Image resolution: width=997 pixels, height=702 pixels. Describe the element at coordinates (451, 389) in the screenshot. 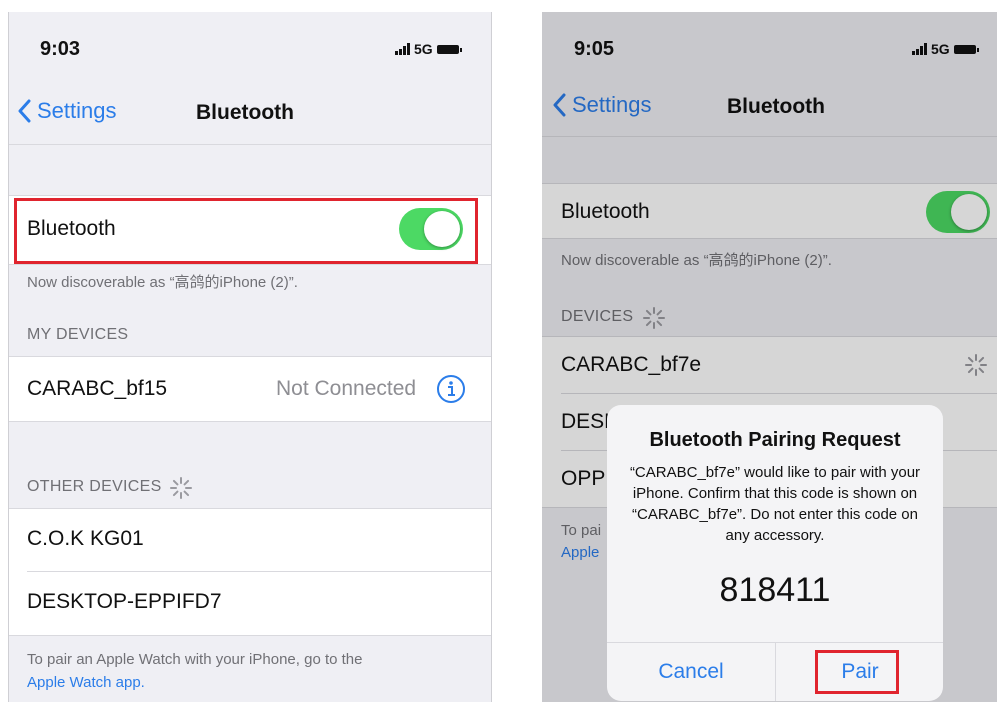

I see `info-icon` at that location.